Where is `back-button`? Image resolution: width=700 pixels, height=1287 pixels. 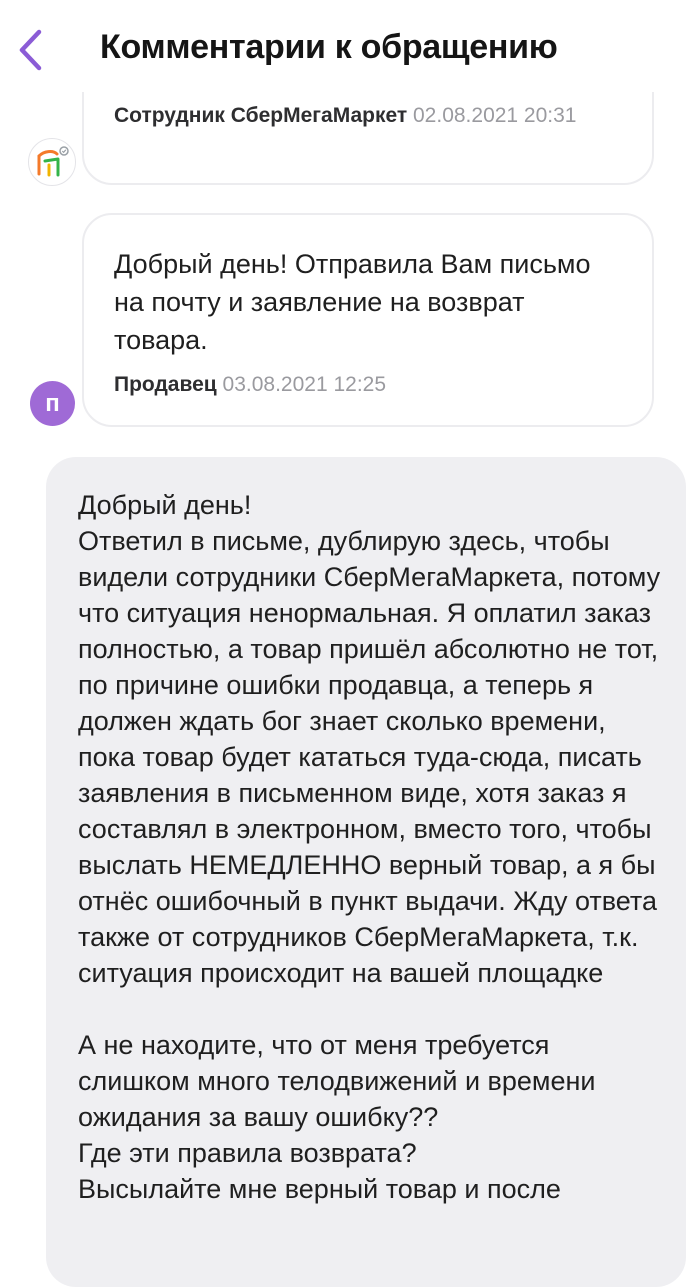 back-button is located at coordinates (30, 50).